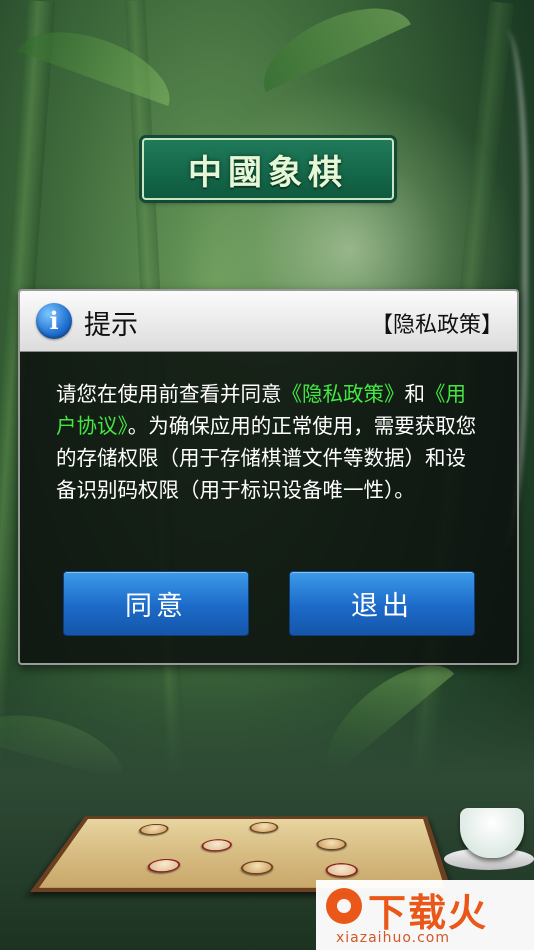 This screenshot has width=534, height=950. What do you see at coordinates (415, 394) in the screenshot?
I see `message-text: 和` at bounding box center [415, 394].